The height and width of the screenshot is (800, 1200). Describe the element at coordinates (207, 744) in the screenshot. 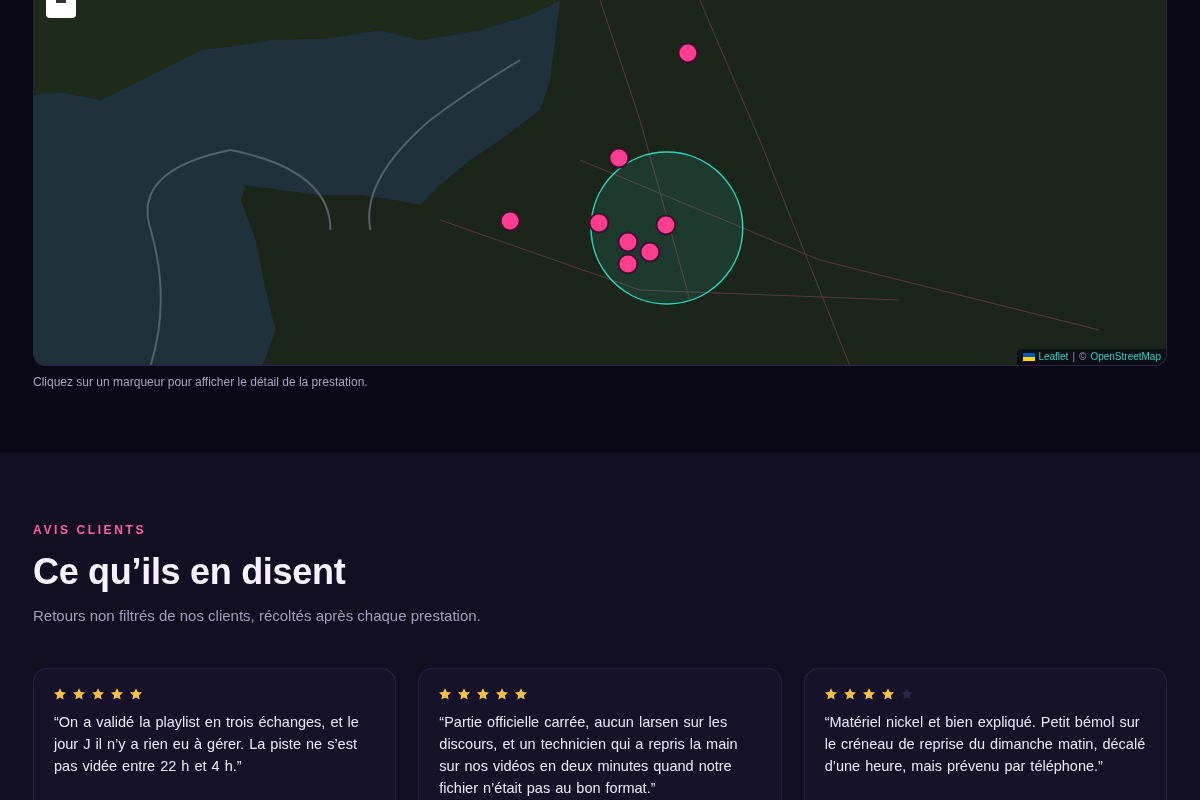

I see `review-text: “On a validé la playlist en trois échanges, et le jour J il n’y a rien eu à gérer. La piste ne s’est pas vidée entre 22 h et 4 h.”` at that location.